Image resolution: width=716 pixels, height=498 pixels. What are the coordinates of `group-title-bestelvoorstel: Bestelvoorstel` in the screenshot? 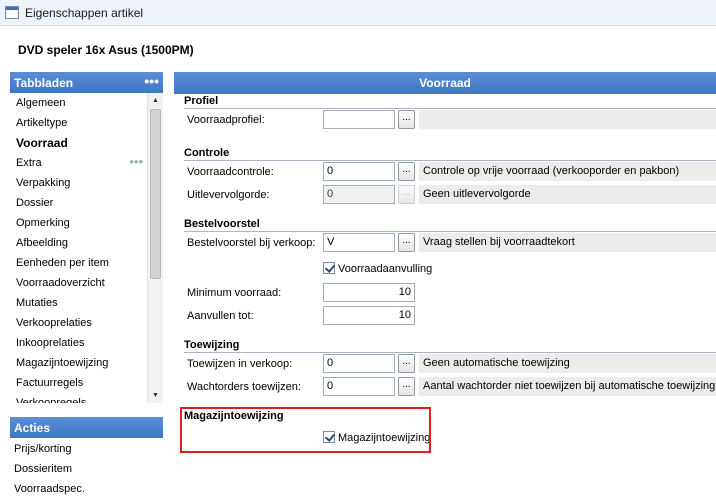 It's located at (222, 224).